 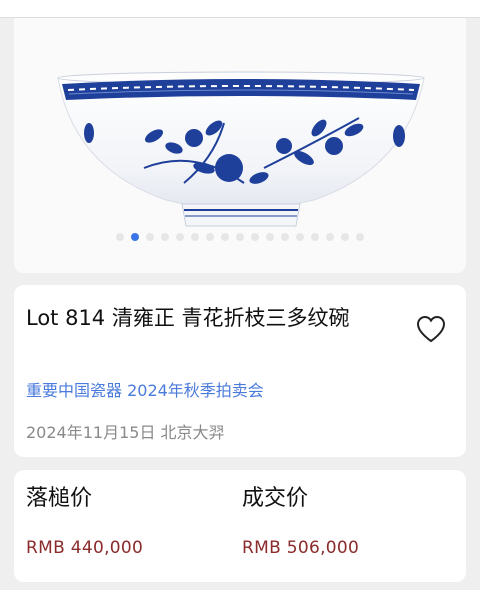 What do you see at coordinates (188, 318) in the screenshot?
I see `lot-title: Lot 814 清雍正 青花折枝三多纹碗` at bounding box center [188, 318].